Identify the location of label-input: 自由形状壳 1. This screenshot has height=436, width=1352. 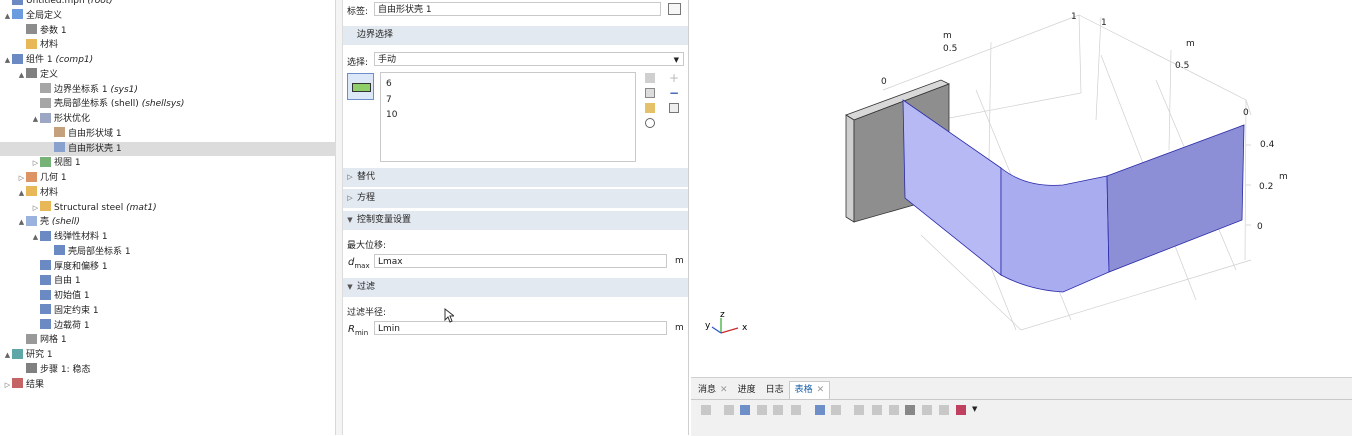
(517, 9).